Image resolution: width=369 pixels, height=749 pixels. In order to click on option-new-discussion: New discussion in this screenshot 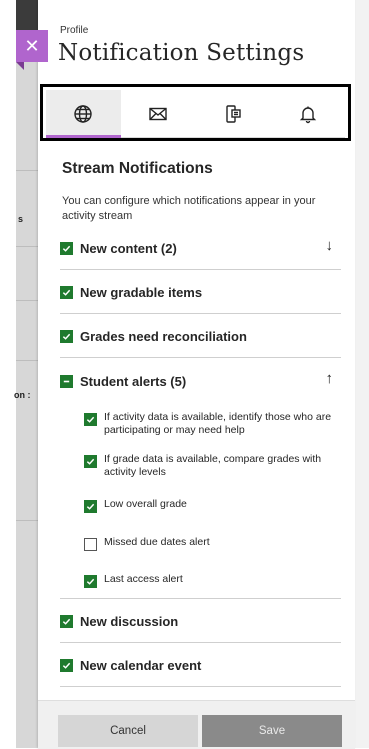, I will do `click(200, 621)`.